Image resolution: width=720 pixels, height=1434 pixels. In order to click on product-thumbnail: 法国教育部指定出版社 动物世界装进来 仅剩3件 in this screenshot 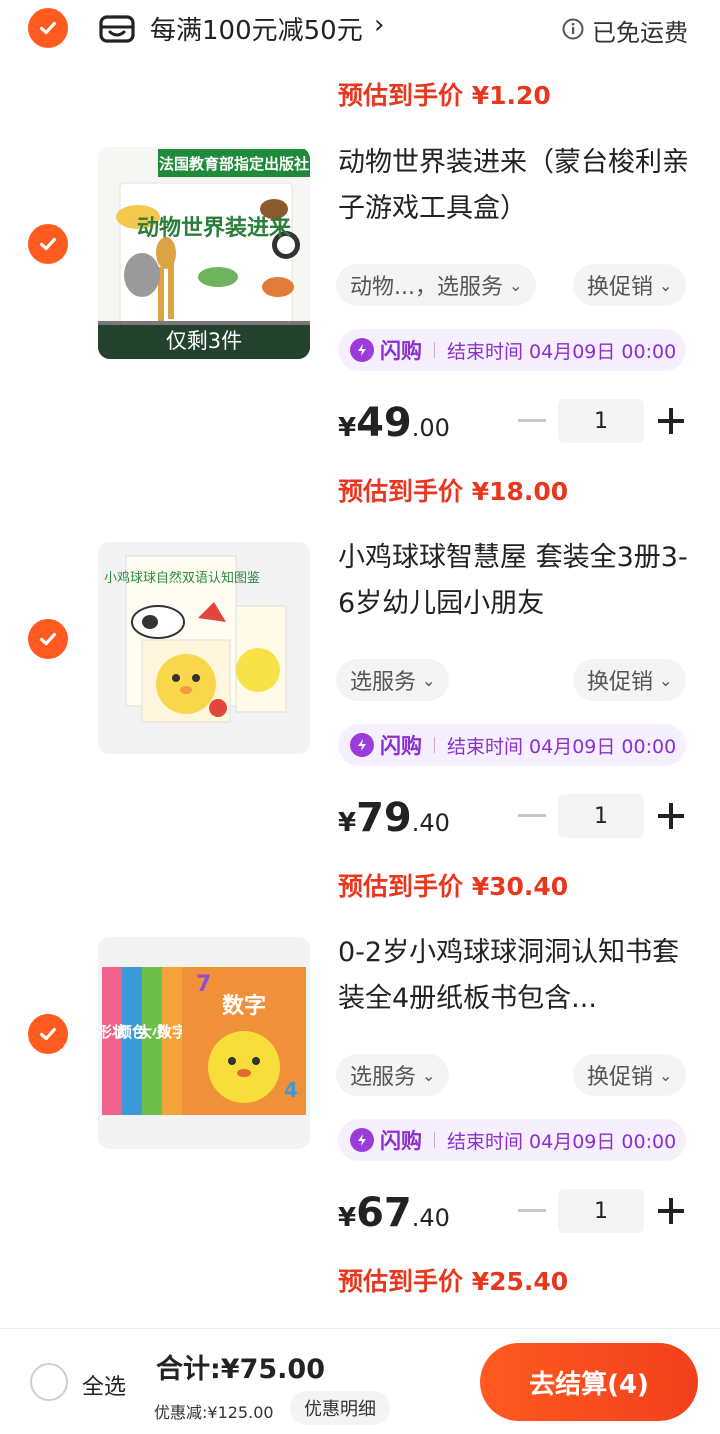, I will do `click(204, 253)`.